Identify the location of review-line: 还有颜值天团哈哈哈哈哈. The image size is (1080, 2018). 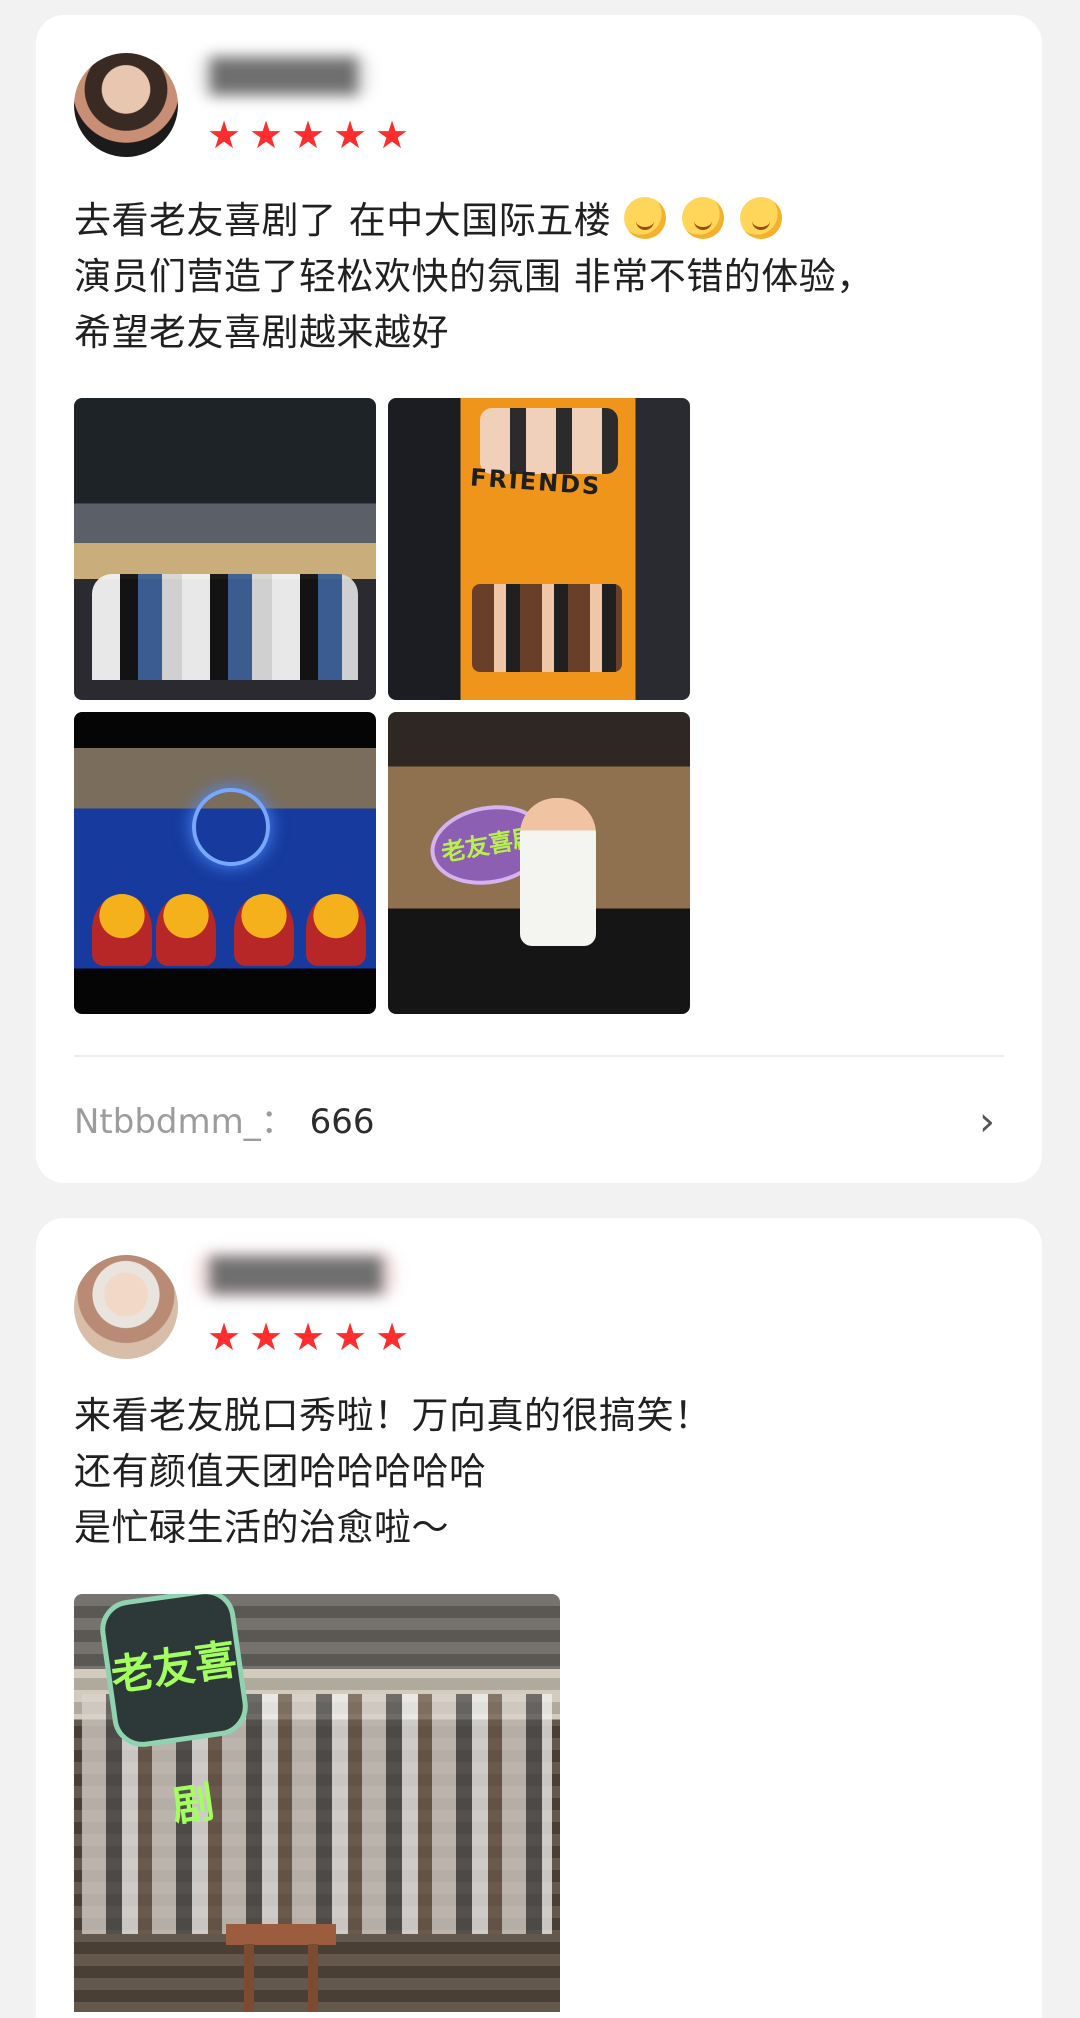
(280, 1471).